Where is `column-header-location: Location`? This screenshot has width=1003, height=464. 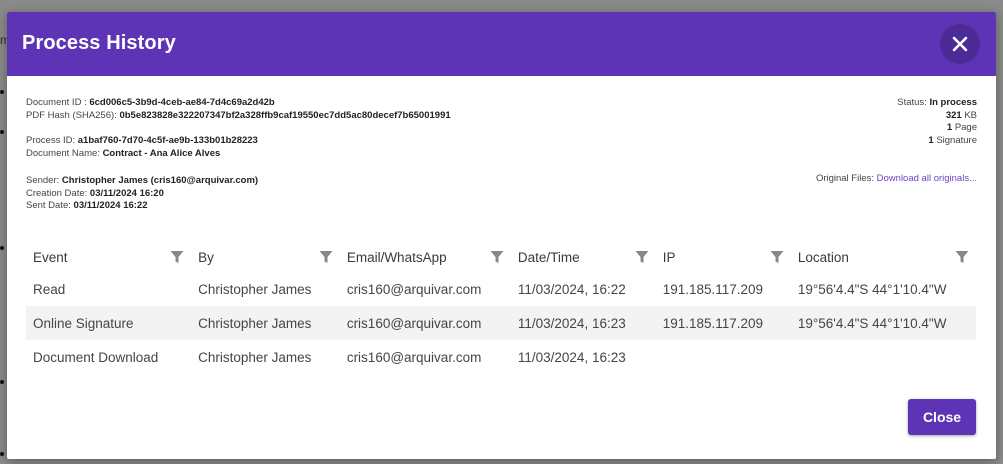
column-header-location: Location is located at coordinates (883, 257).